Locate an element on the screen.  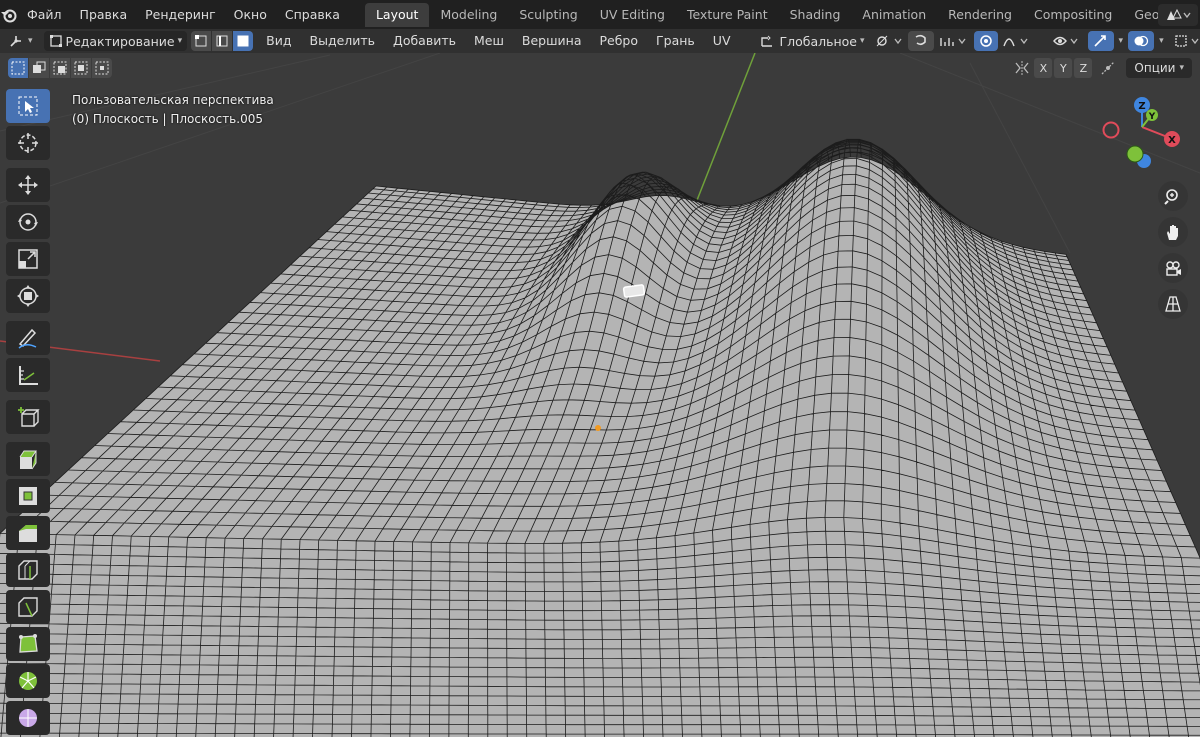
cursor-tool-icon is located at coordinates (28, 143).